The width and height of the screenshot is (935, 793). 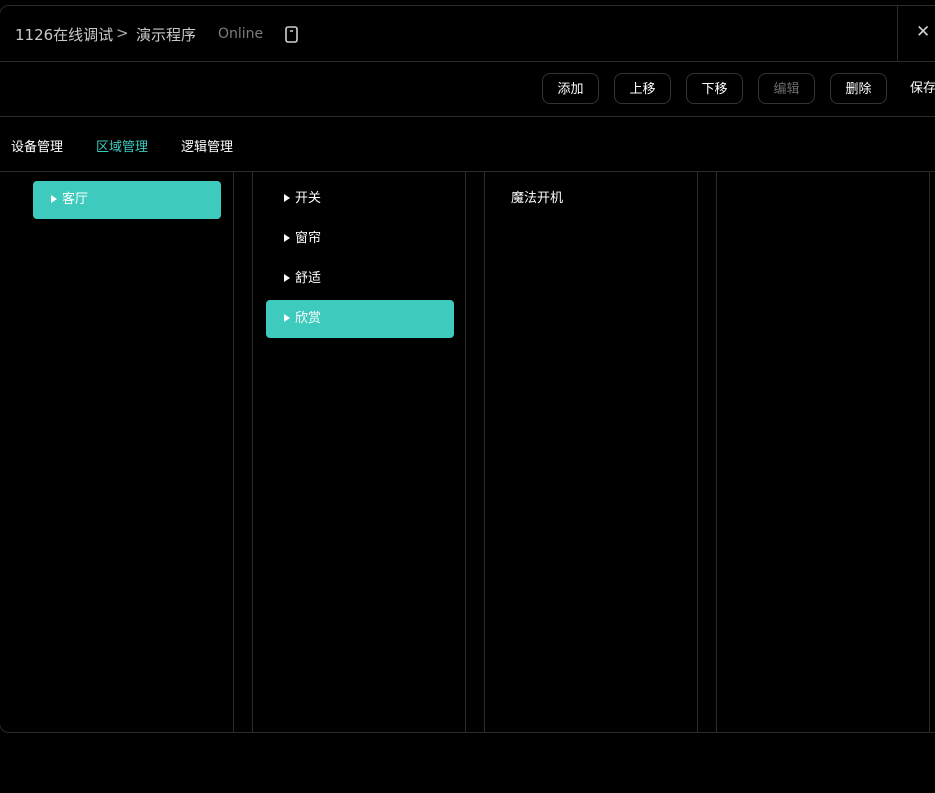 I want to click on scene-item-magic-power-on: 魔法开机, so click(x=537, y=196).